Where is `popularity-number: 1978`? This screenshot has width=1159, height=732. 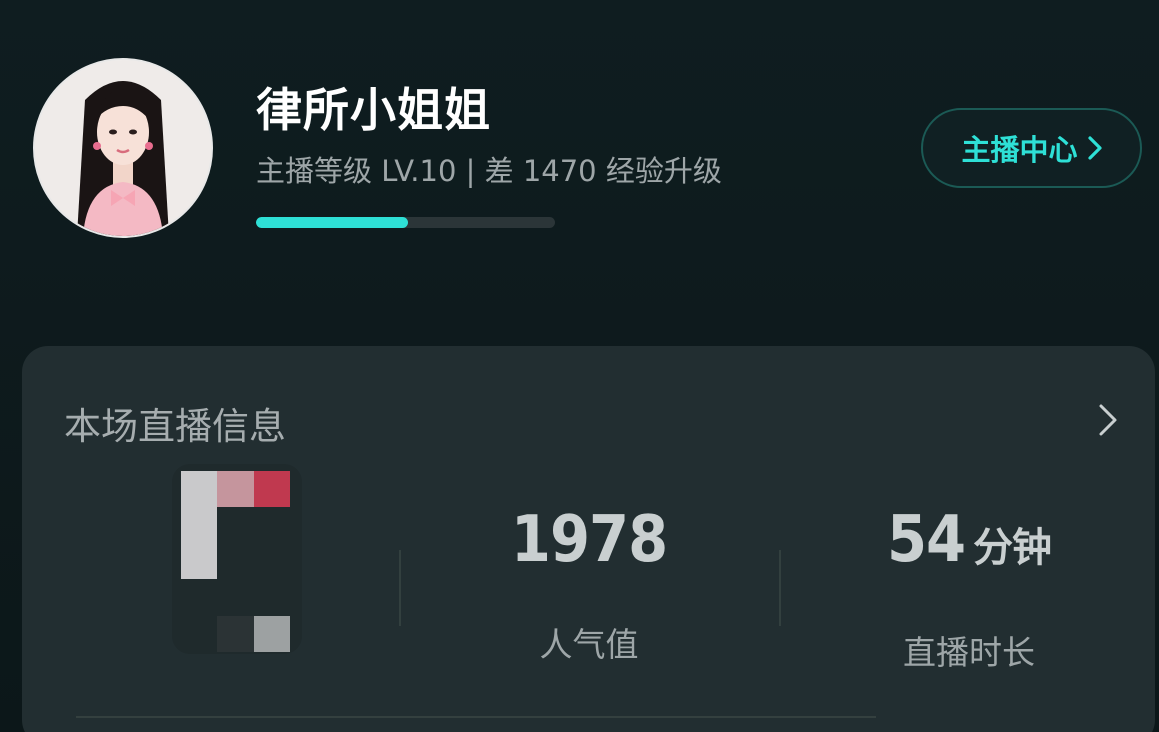
popularity-number: 1978 is located at coordinates (589, 540).